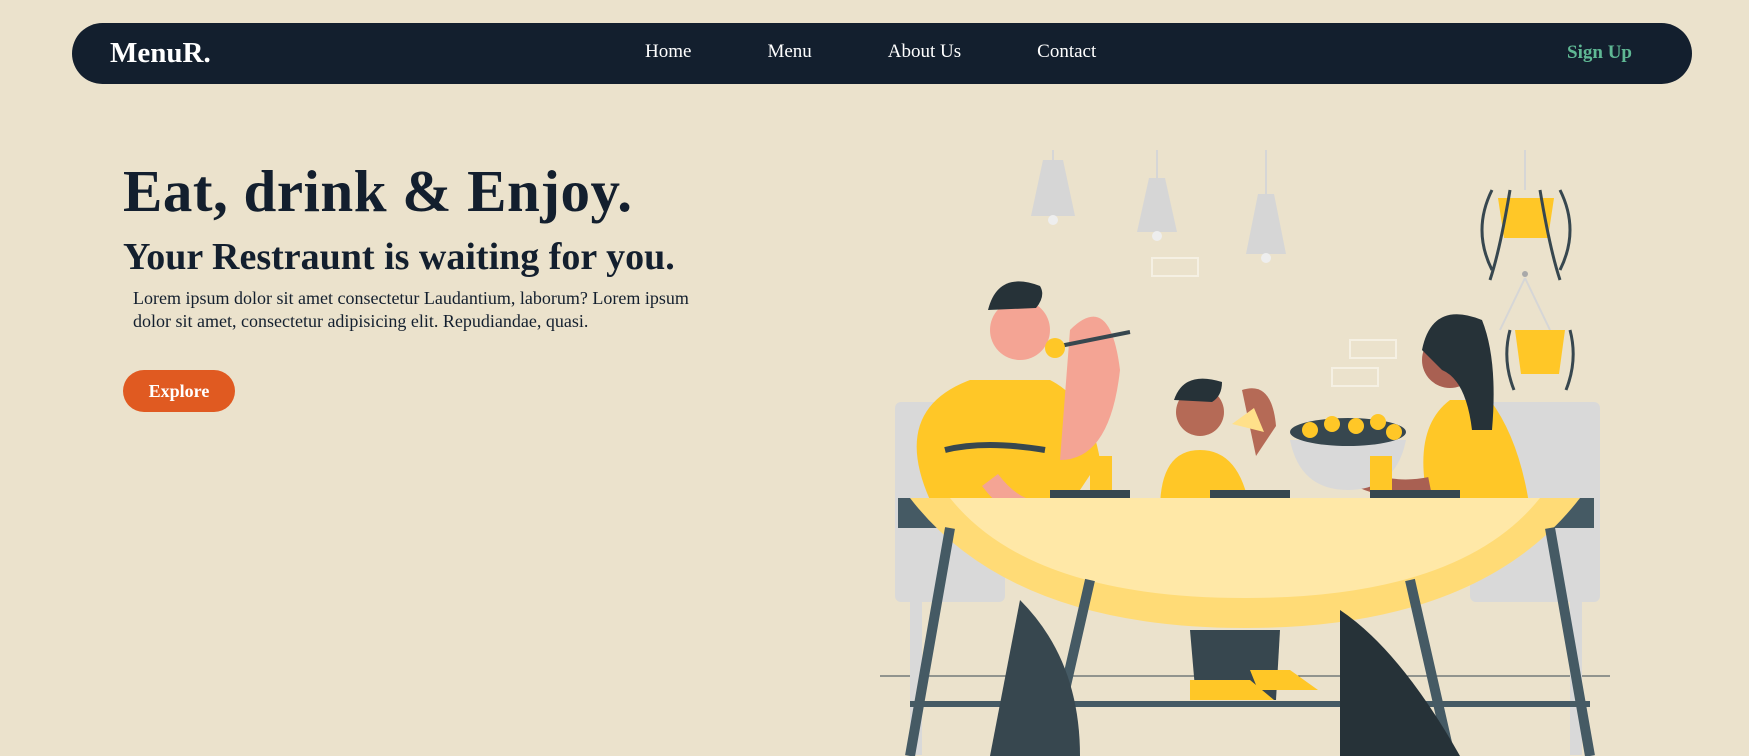 The width and height of the screenshot is (1749, 756). What do you see at coordinates (870, 52) in the screenshot?
I see `nav-links: Home Menu About Us Contact` at bounding box center [870, 52].